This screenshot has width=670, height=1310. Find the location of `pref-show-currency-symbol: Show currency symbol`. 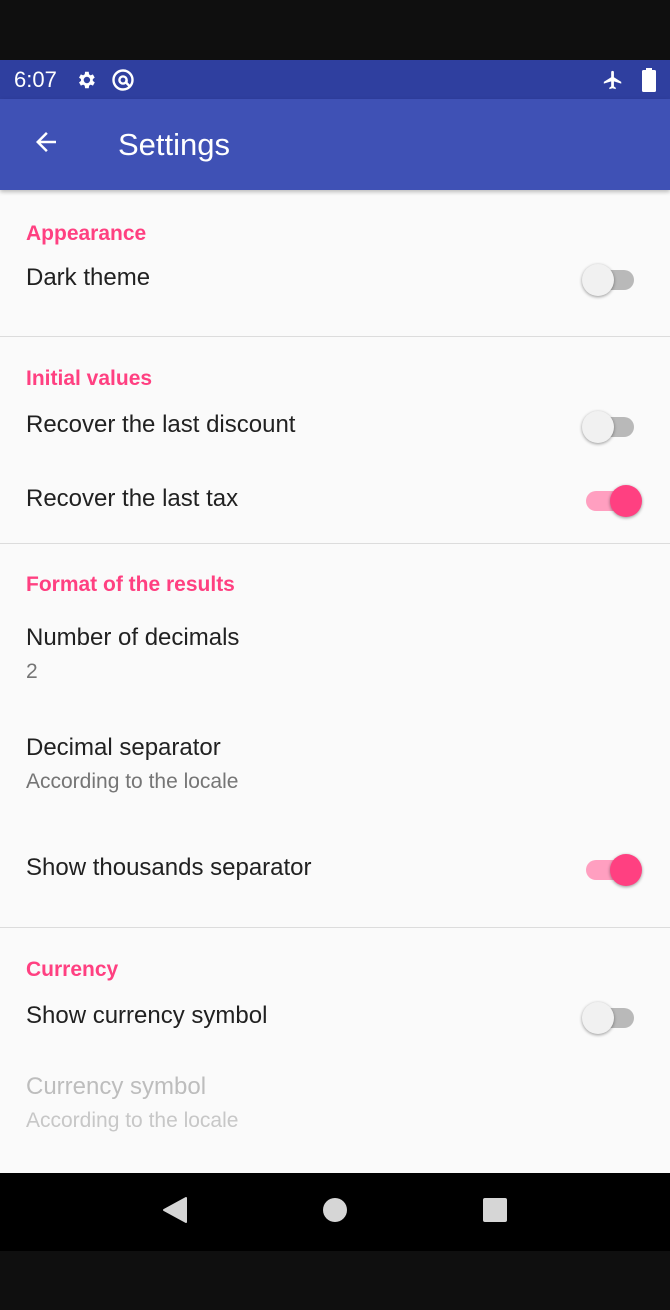

pref-show-currency-symbol: Show currency symbol is located at coordinates (335, 1016).